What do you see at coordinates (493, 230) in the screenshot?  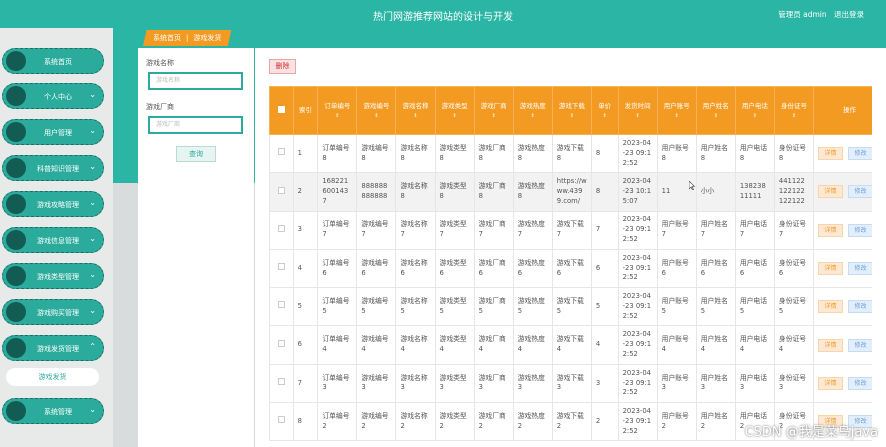 I see `table-cell: 游戏厂商7` at bounding box center [493, 230].